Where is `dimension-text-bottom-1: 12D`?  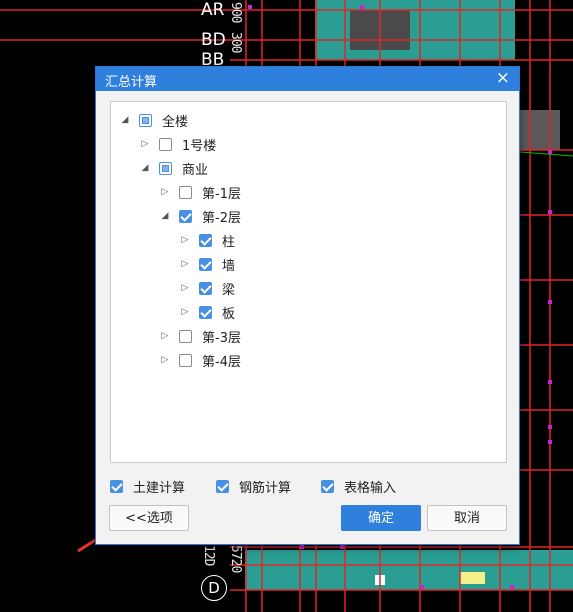 dimension-text-bottom-1: 12D is located at coordinates (208, 555).